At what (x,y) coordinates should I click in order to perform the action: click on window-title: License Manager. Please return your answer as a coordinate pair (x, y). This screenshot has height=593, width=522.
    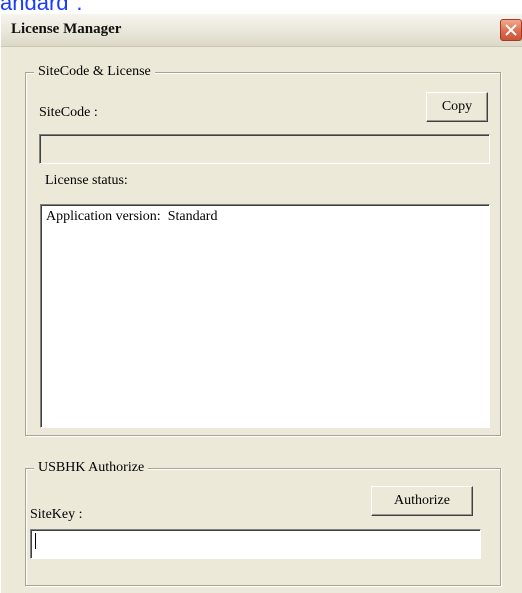
    Looking at the image, I should click on (66, 29).